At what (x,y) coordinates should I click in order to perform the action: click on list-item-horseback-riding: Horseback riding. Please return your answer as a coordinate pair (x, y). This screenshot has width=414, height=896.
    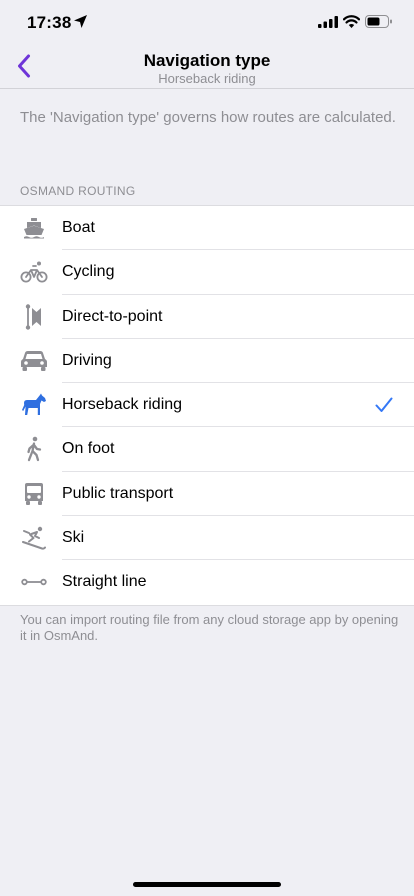
    Looking at the image, I should click on (207, 405).